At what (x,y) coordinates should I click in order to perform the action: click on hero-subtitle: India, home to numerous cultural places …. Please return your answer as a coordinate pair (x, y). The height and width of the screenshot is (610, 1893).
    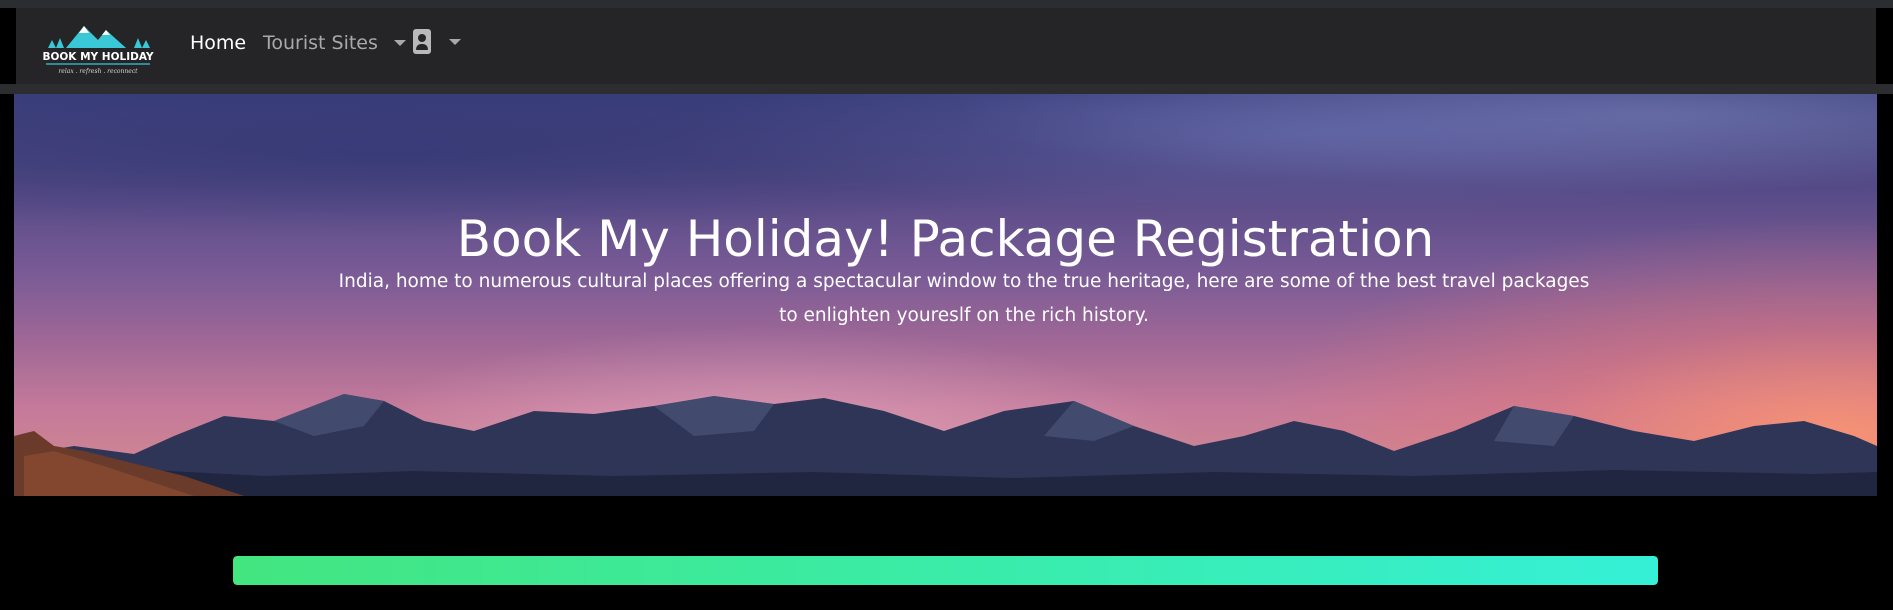
    Looking at the image, I should click on (964, 298).